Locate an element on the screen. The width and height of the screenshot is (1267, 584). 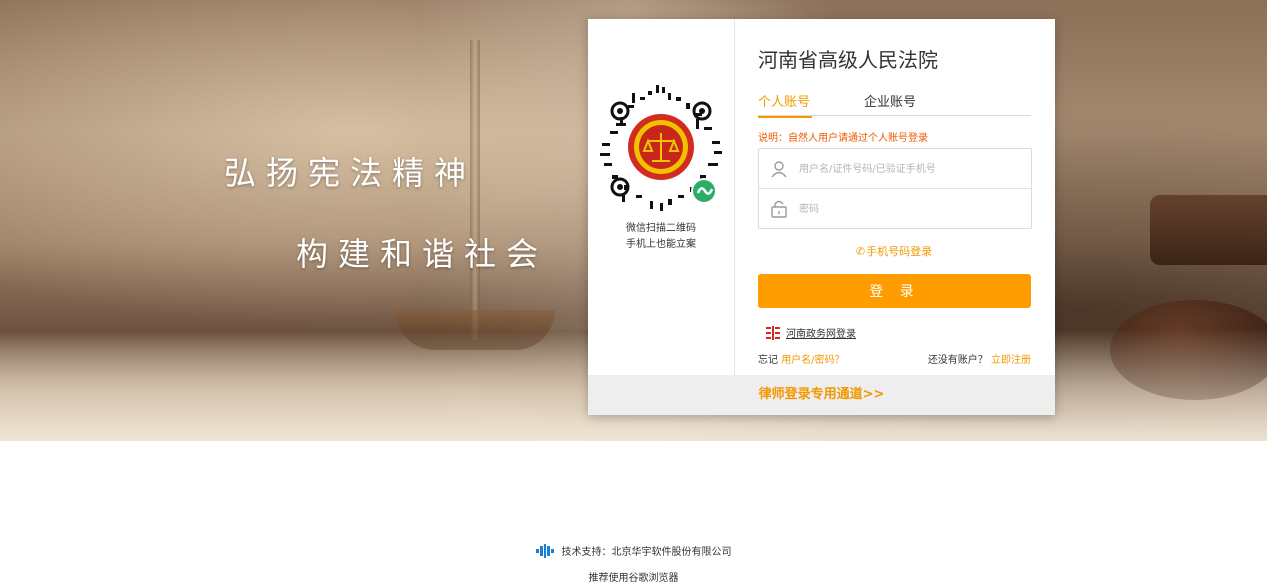
no-account-text: 还没有账户？ is located at coordinates (957, 360).